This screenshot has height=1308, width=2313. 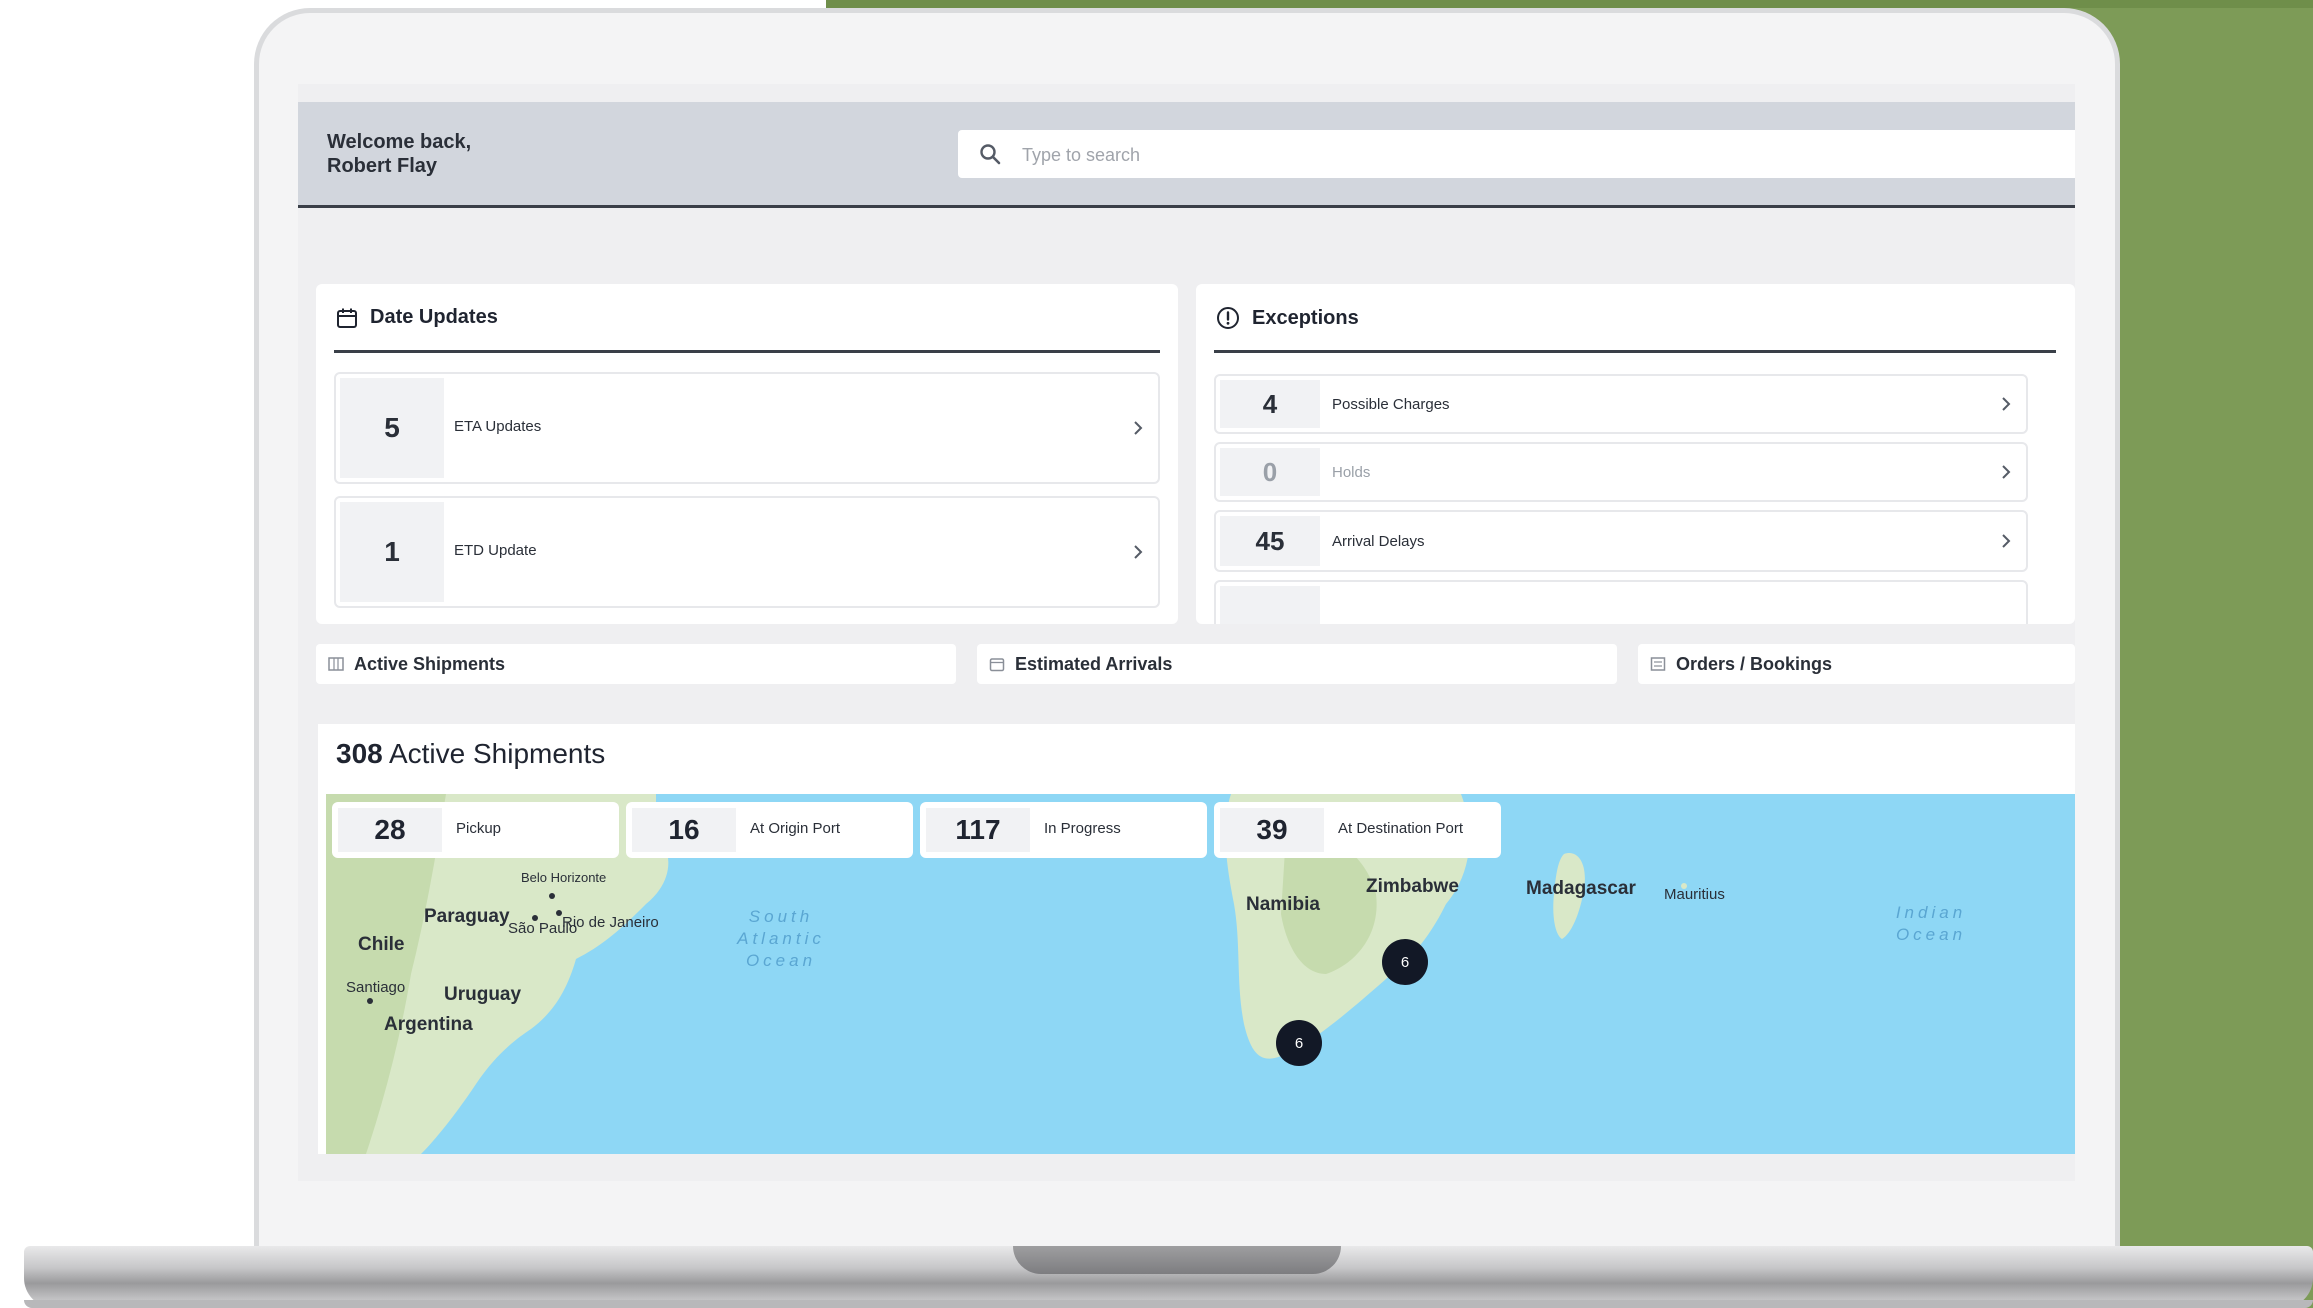 I want to click on ocean-line: Atlantic, so click(x=781, y=938).